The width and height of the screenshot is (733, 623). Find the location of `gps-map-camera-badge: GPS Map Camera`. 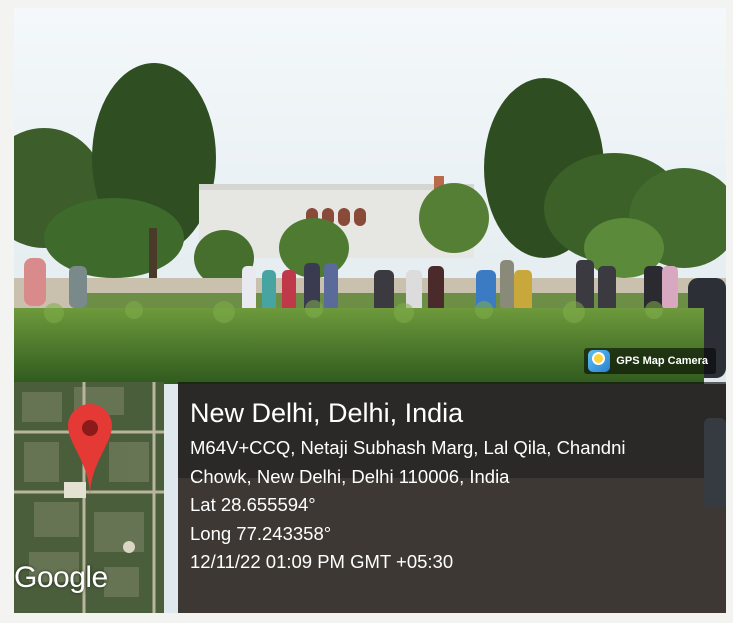

gps-map-camera-badge: GPS Map Camera is located at coordinates (650, 361).